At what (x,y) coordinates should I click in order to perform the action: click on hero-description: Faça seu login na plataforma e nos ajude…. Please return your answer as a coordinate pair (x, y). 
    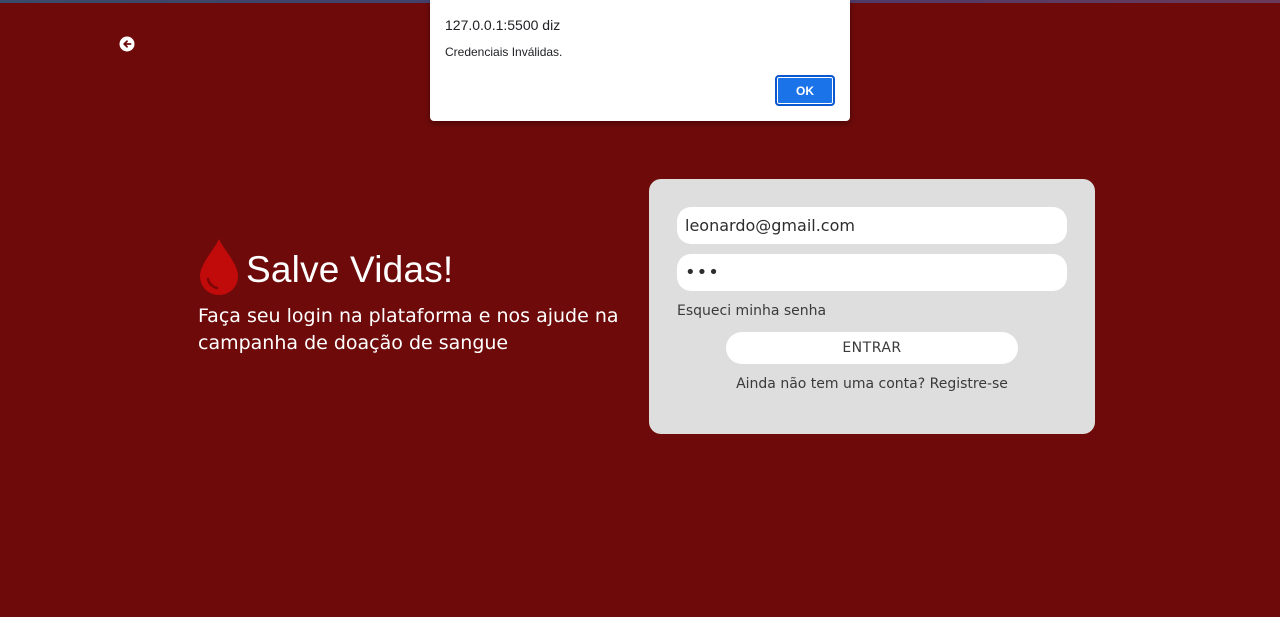
    Looking at the image, I should click on (408, 329).